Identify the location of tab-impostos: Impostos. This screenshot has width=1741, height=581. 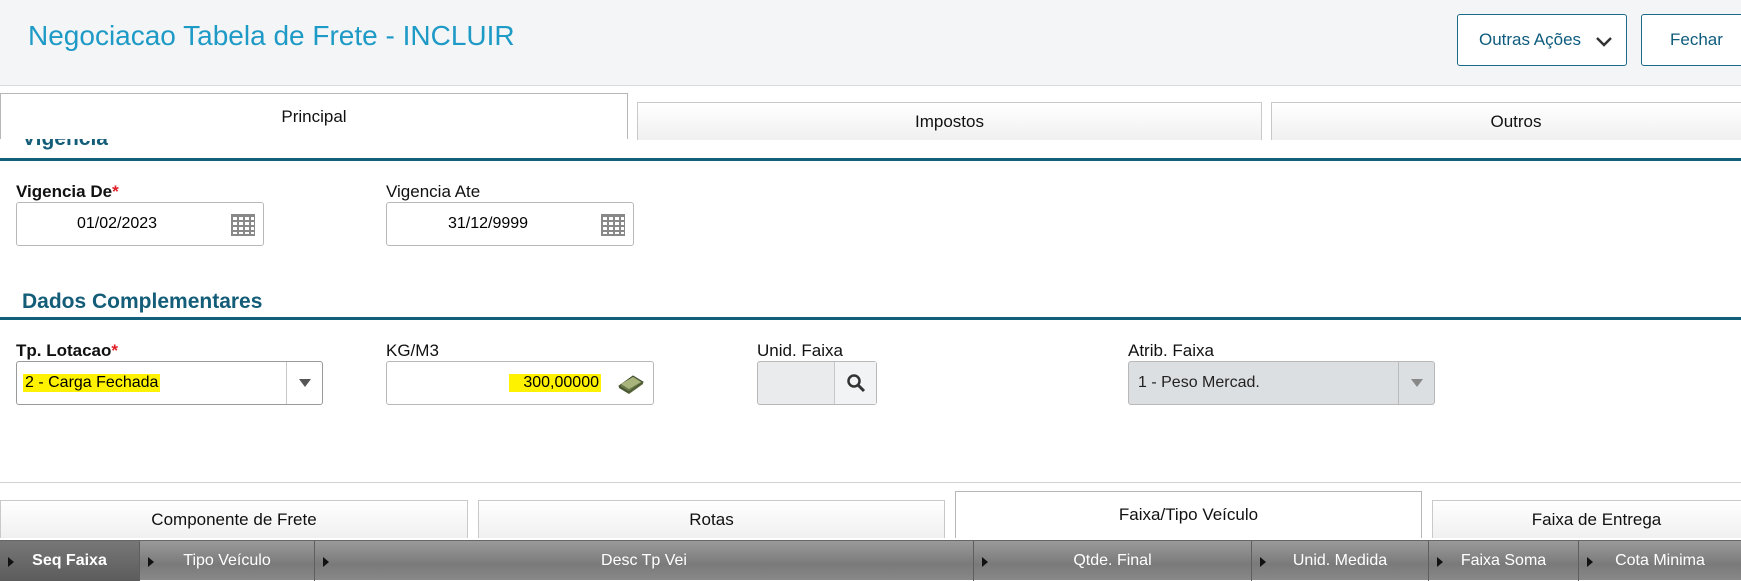
(949, 121).